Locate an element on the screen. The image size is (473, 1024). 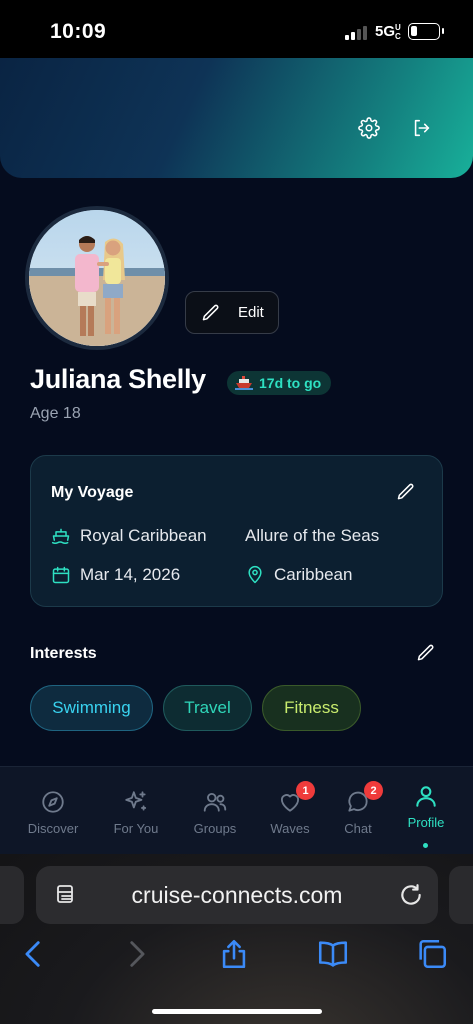
share-icon is located at coordinates (234, 954).